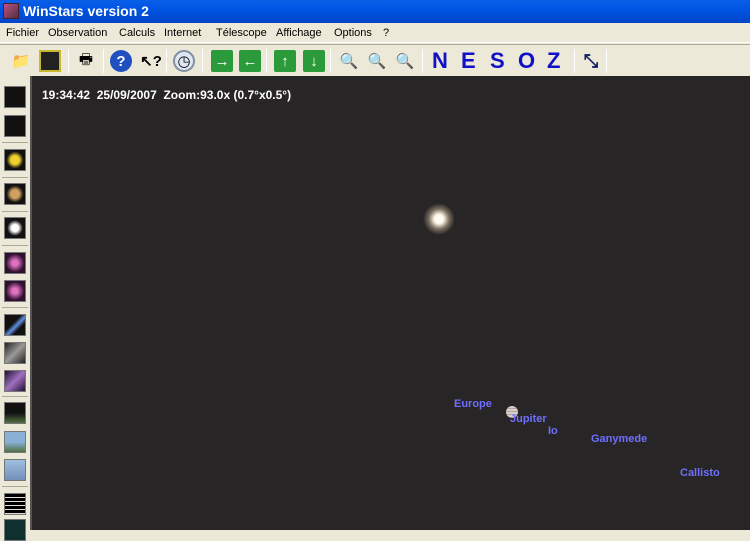 The image size is (750, 541). I want to click on time: 19:34:42, so click(66, 95).